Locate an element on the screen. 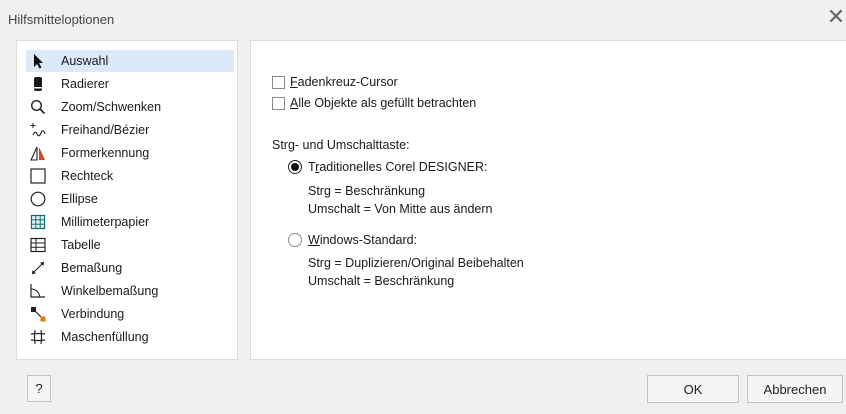  tool-item-verbindung: Verbindung is located at coordinates (130, 314).